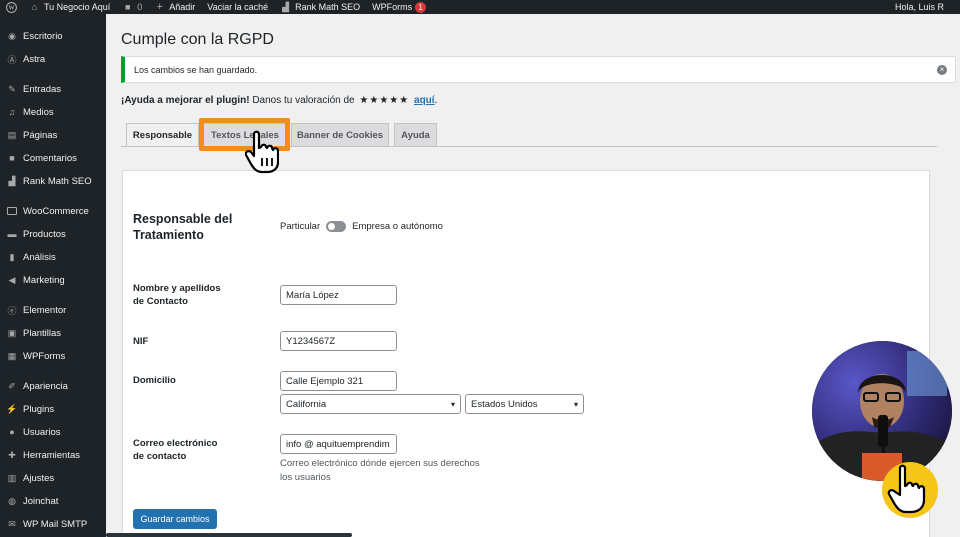 The height and width of the screenshot is (537, 960). I want to click on rating-prompt-text: Danos tu valoración de, so click(303, 100).